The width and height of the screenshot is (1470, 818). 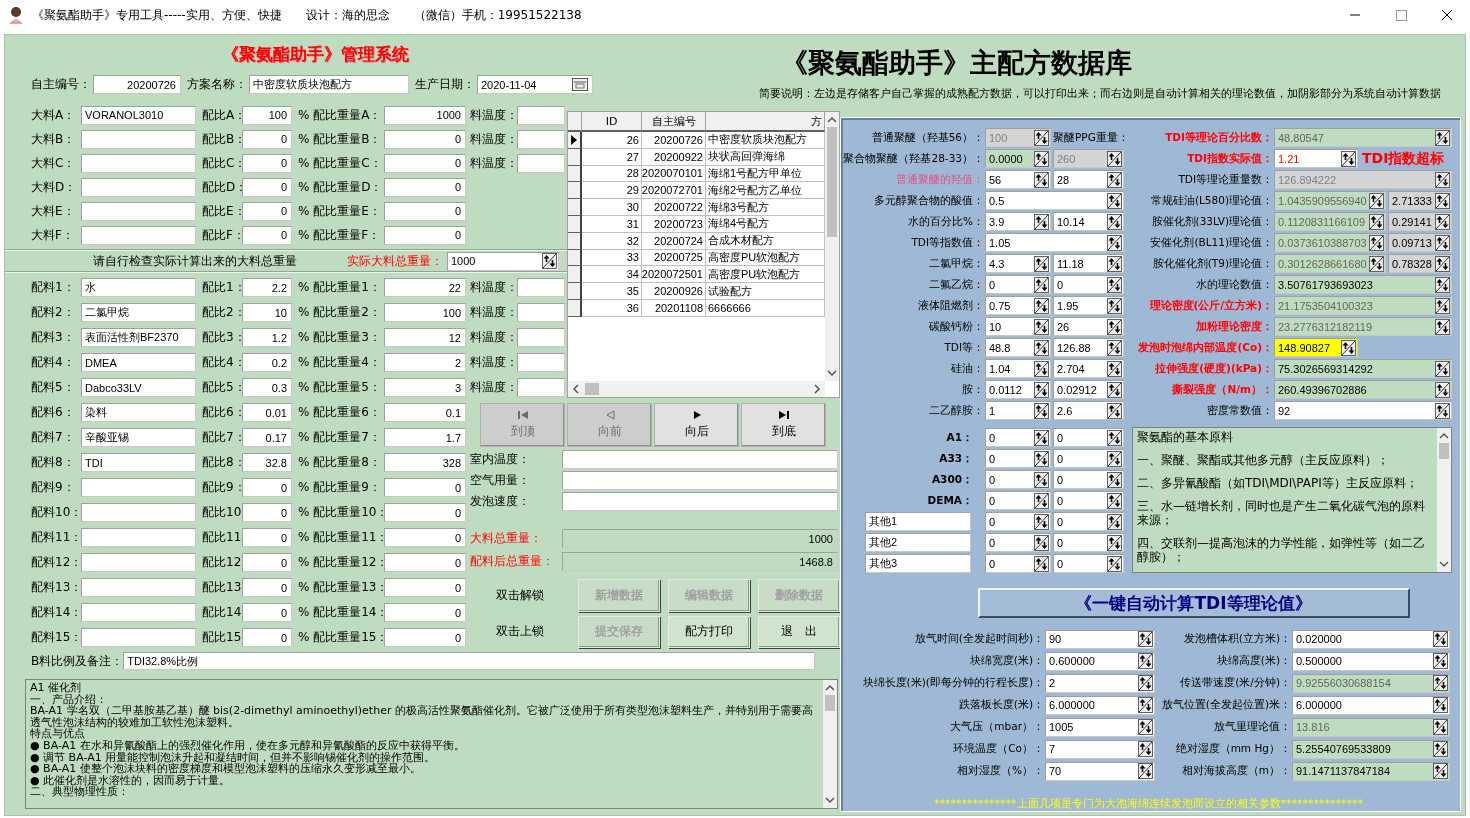 What do you see at coordinates (431, 744) in the screenshot?
I see `notes-field: A1 催化剂 一、产品介绍： BA-A1 学名双（二甲基胺基乙基）醚 bis(2-dimethyl aminoethyl)ether 的极高活性聚氨酯催化剂。它被广泛使用于所有类型泡沫塑料生产，并特别用于需要高透气性泡沫结构的较难加工软性泡沫塑料。 特点与优点 ● BA-A1 在水和异氰酸酯上的强烈催化作用，使在多元醇和异氰酸酯的反应中获得平衡。 ● 调节 BA-A1 用量能控制泡沫升起和凝结时间，但并不影响锡催化剂的操作范围。 ● BA-A1 使整个泡沫块料的密度梯度和模型泡沫塑料的压缩永久变形减至最小。 ● 此催化剂是水溶性的，因而易于计量。 二、典型物理性质：` at bounding box center [431, 744].